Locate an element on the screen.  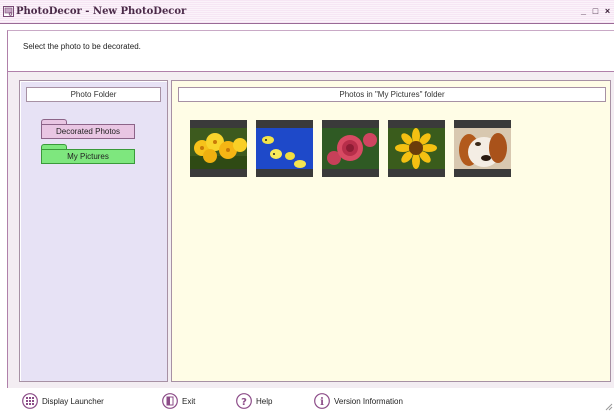
display-launcher-label: Display Launcher is located at coordinates (73, 401).